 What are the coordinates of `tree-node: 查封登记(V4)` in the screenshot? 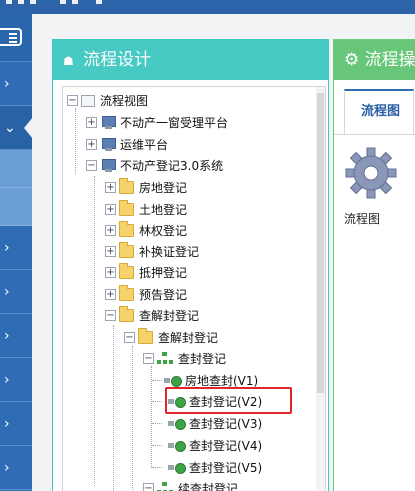 It's located at (215, 445).